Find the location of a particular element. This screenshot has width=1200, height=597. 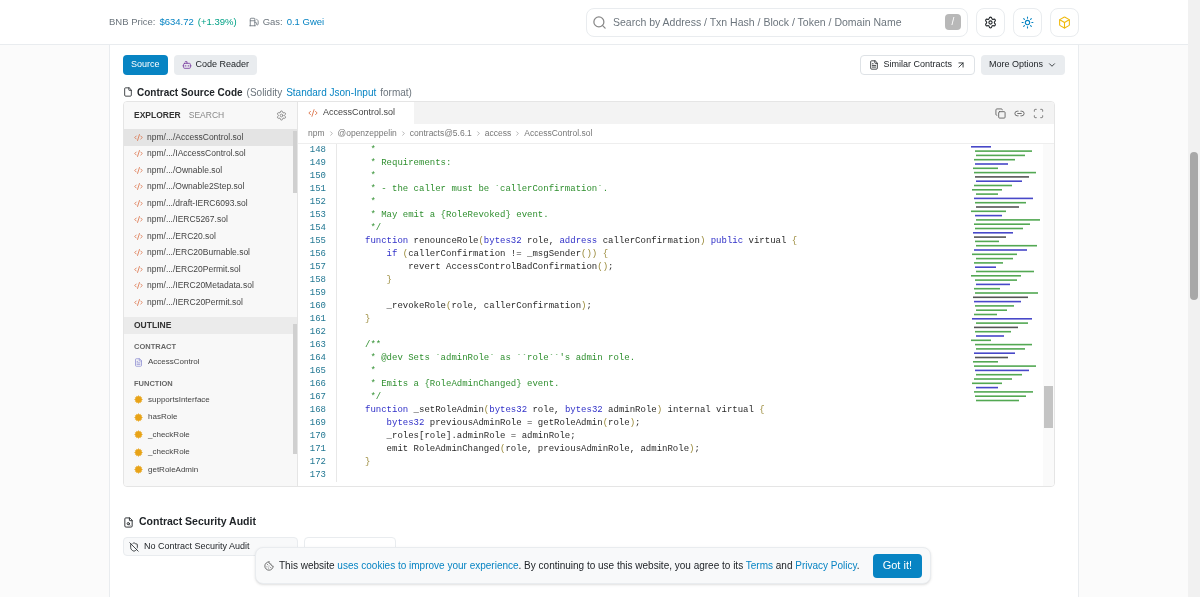

code-line: bytes32 previousAdminRole = getRoleAdmin(role); is located at coordinates (513, 423).